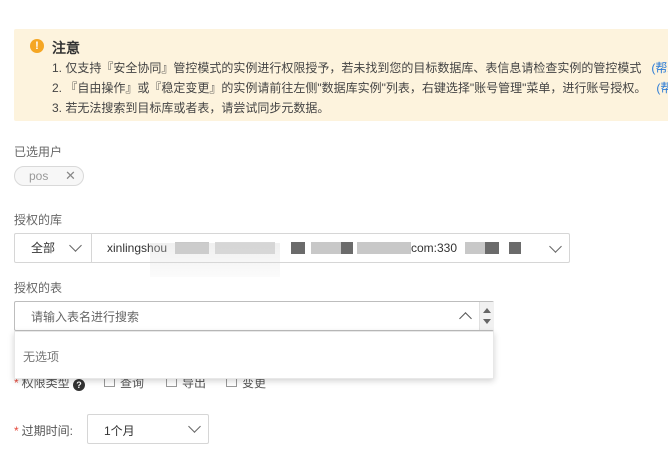 This screenshot has width=668, height=453. I want to click on empty-option: 无选项, so click(41, 357).